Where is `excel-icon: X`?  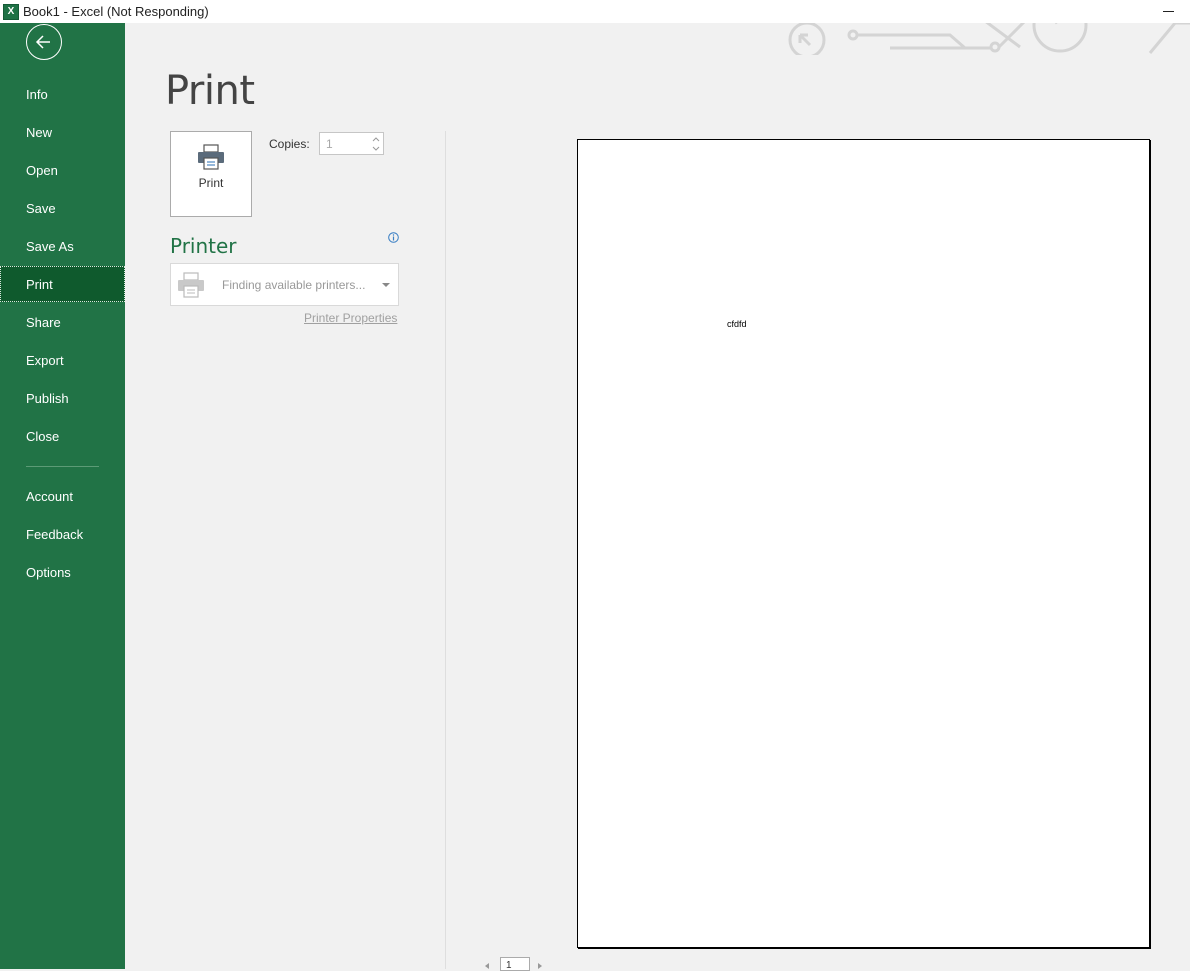
excel-icon: X is located at coordinates (11, 11).